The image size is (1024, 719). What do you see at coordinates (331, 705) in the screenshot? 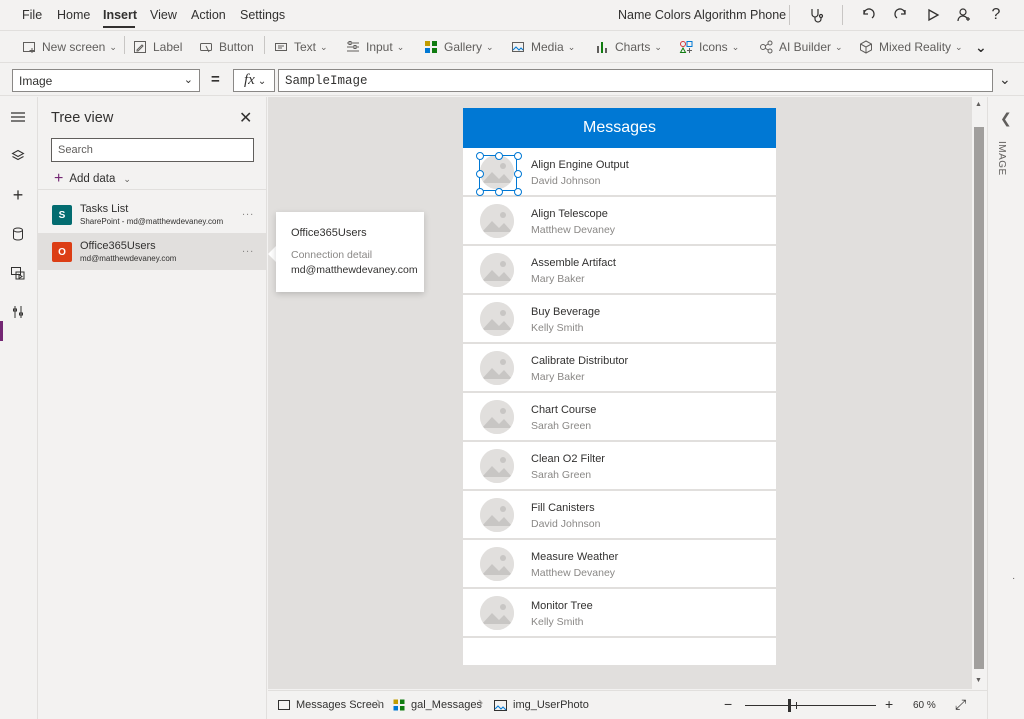
I see `breadcrumb-screen: Messages Screen` at bounding box center [331, 705].